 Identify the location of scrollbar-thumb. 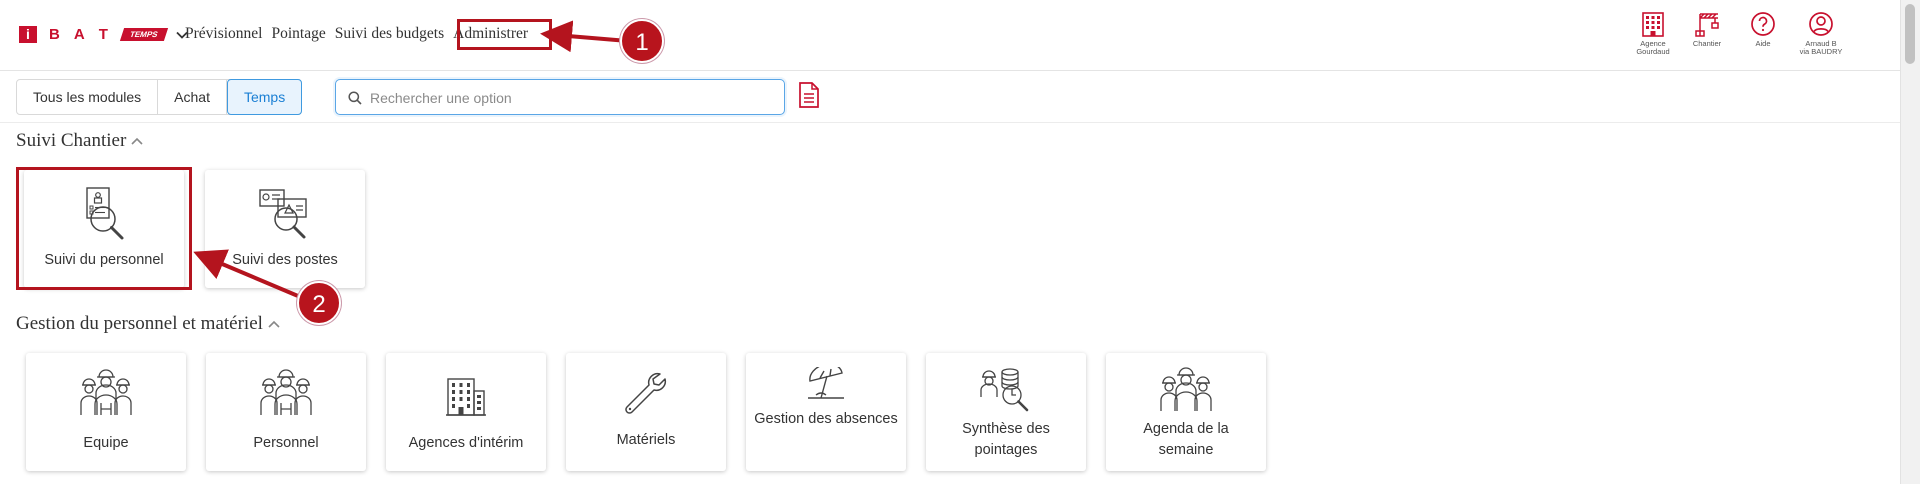
(1910, 34).